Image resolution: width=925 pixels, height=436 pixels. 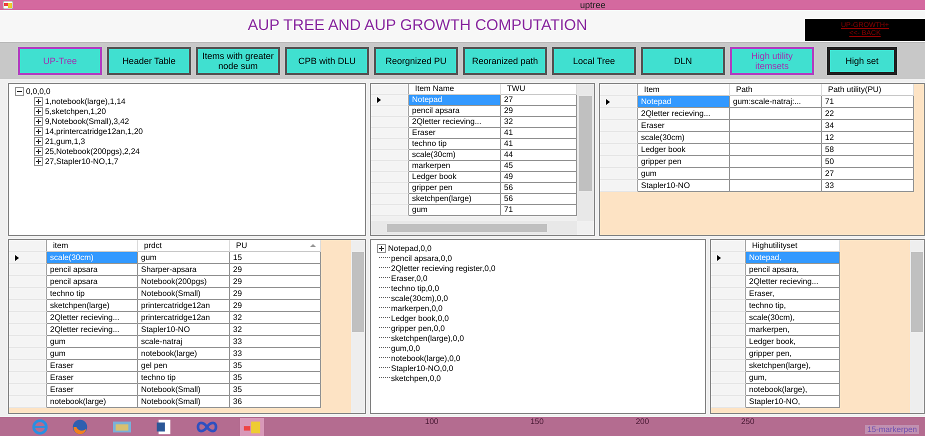 I want to click on table-cell: Ledger book, so click(x=684, y=150).